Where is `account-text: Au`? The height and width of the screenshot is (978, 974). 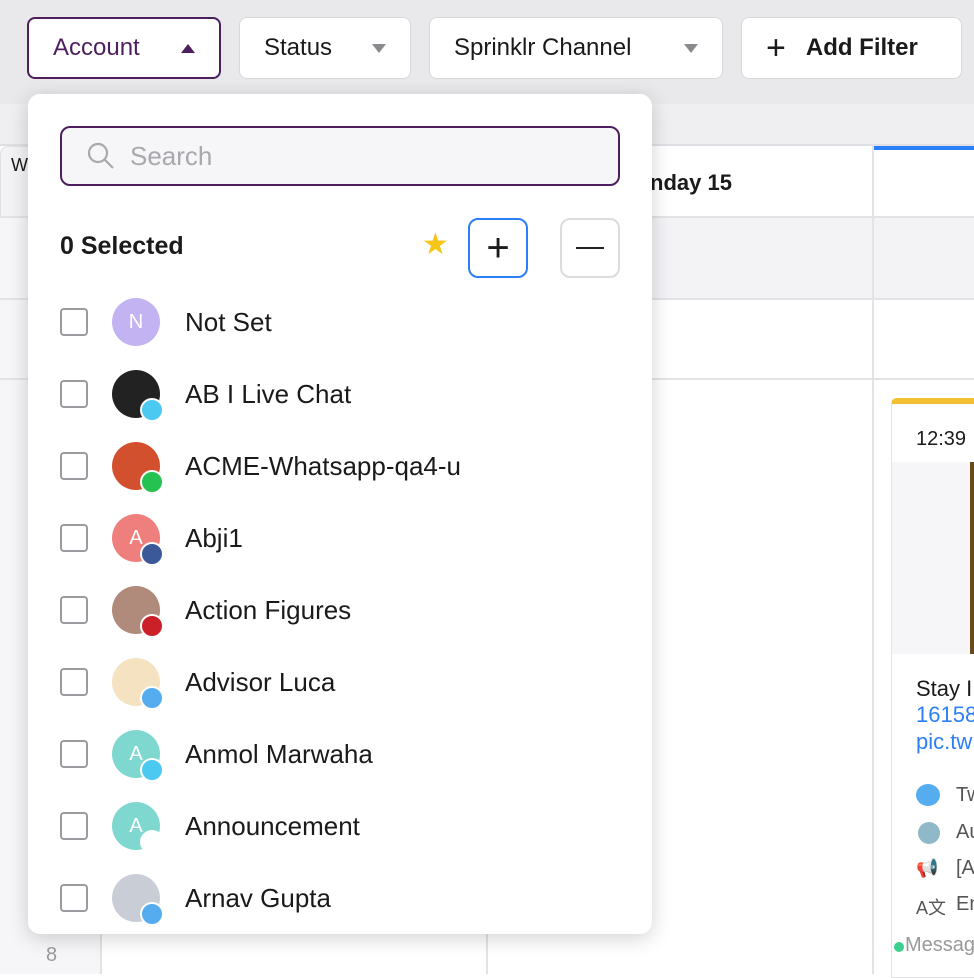
account-text: Au is located at coordinates (965, 832).